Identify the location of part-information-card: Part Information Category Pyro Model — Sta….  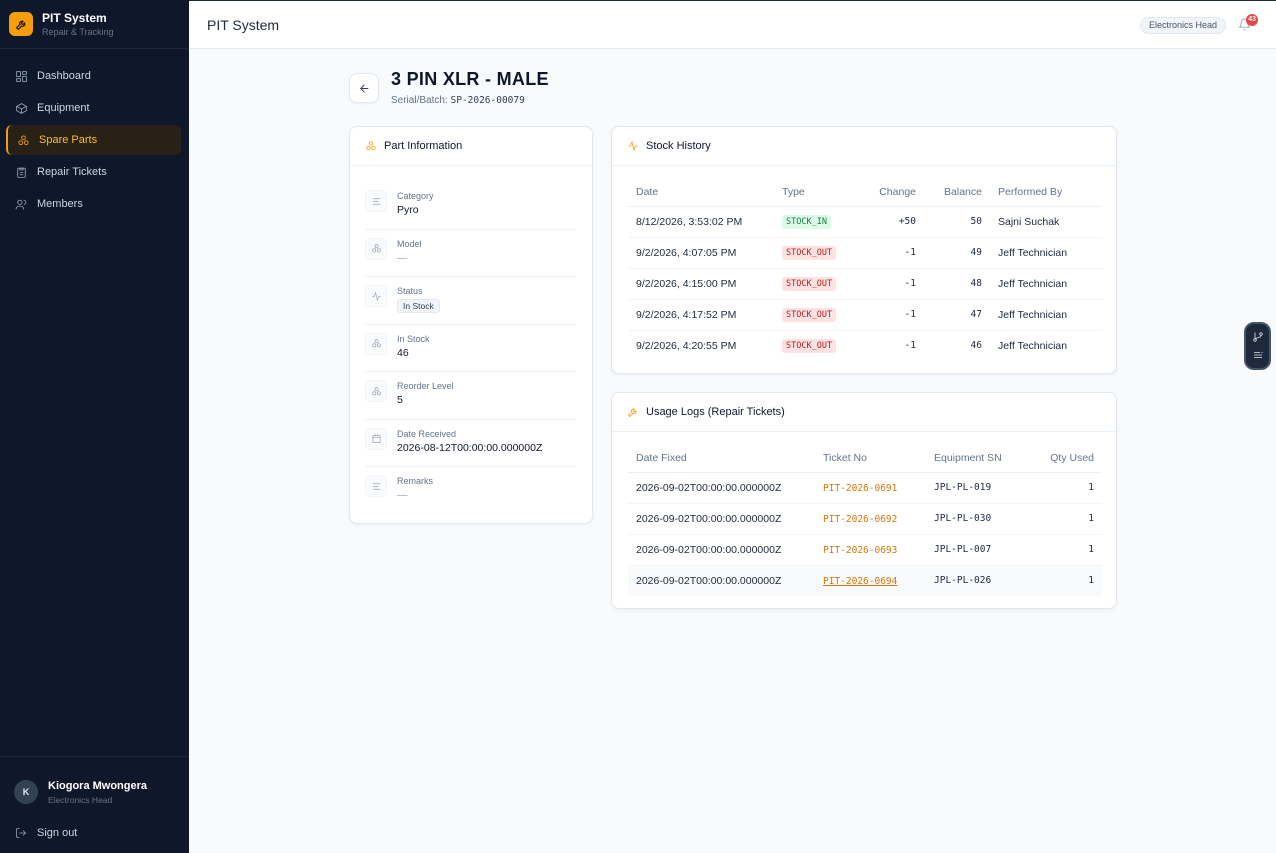
(471, 325).